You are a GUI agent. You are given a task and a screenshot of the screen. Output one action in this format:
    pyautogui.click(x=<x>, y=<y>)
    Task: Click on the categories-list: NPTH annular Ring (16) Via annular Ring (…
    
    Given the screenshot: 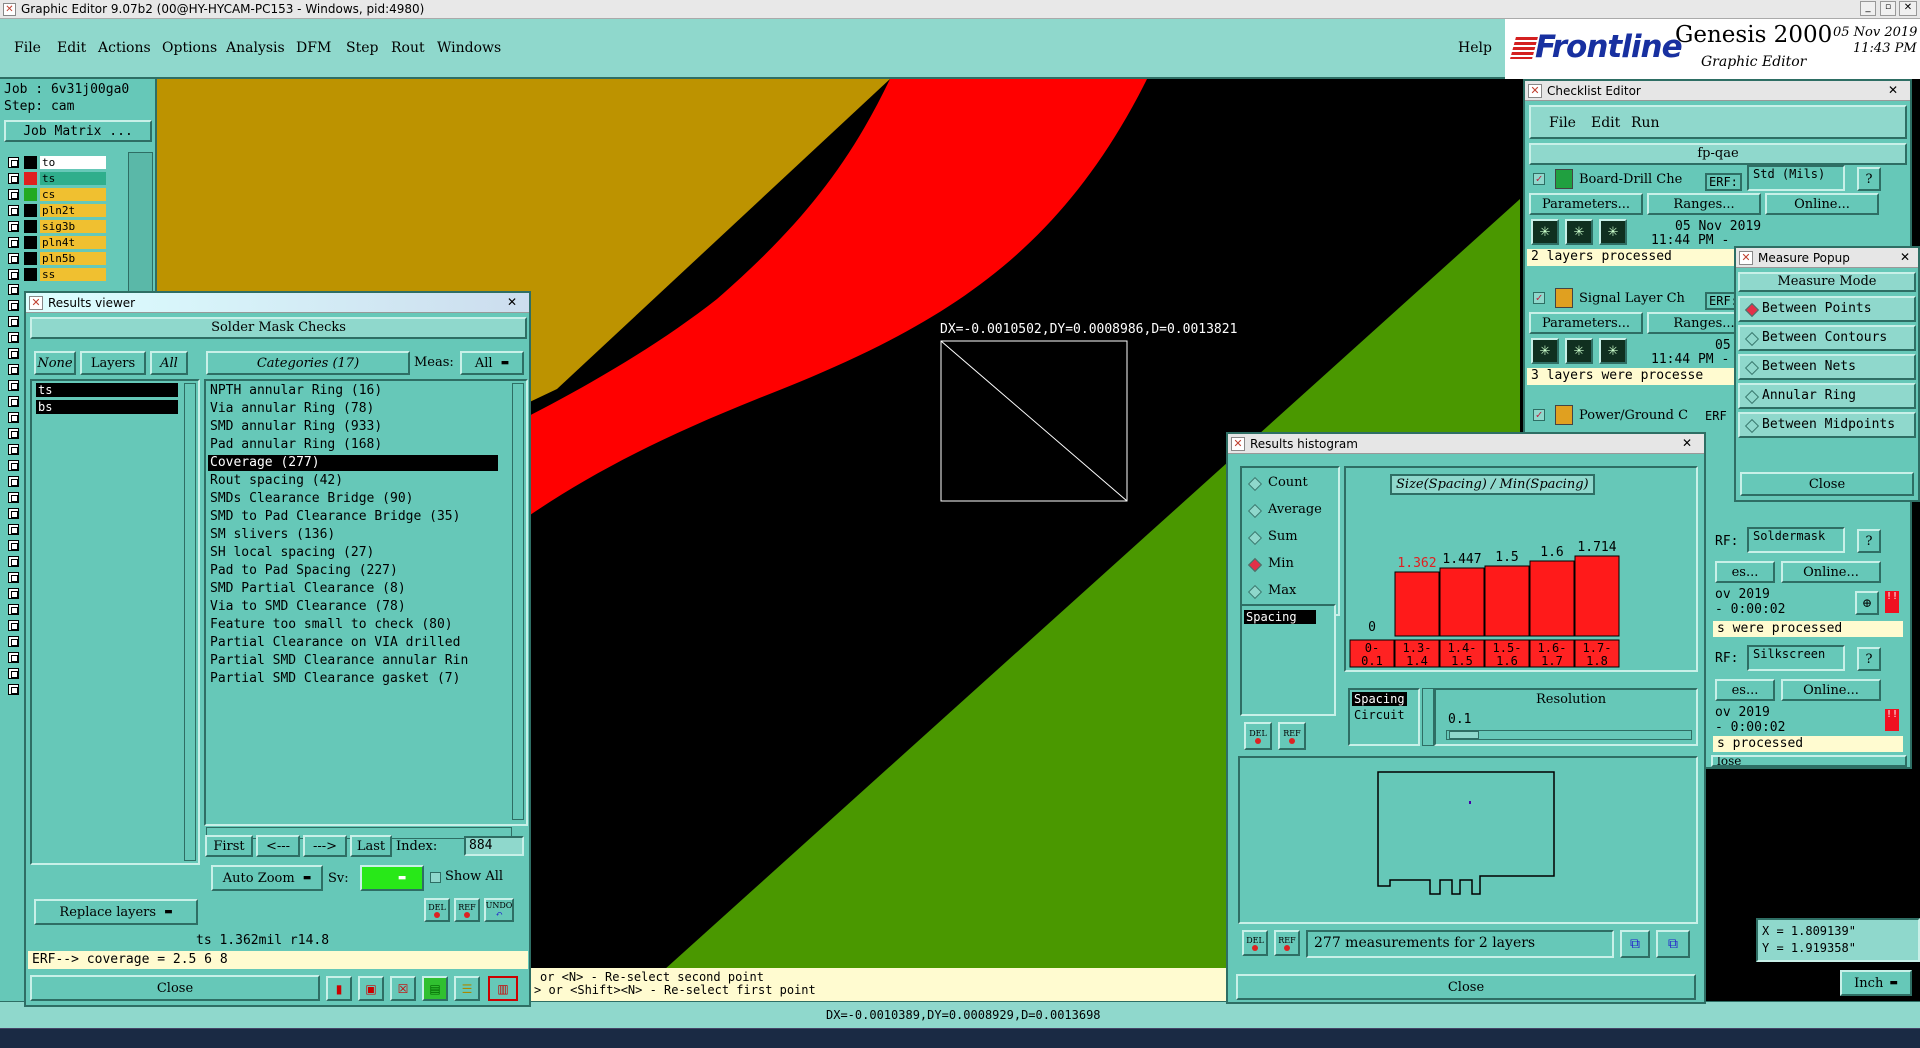 What is the action you would take?
    pyautogui.click(x=366, y=602)
    